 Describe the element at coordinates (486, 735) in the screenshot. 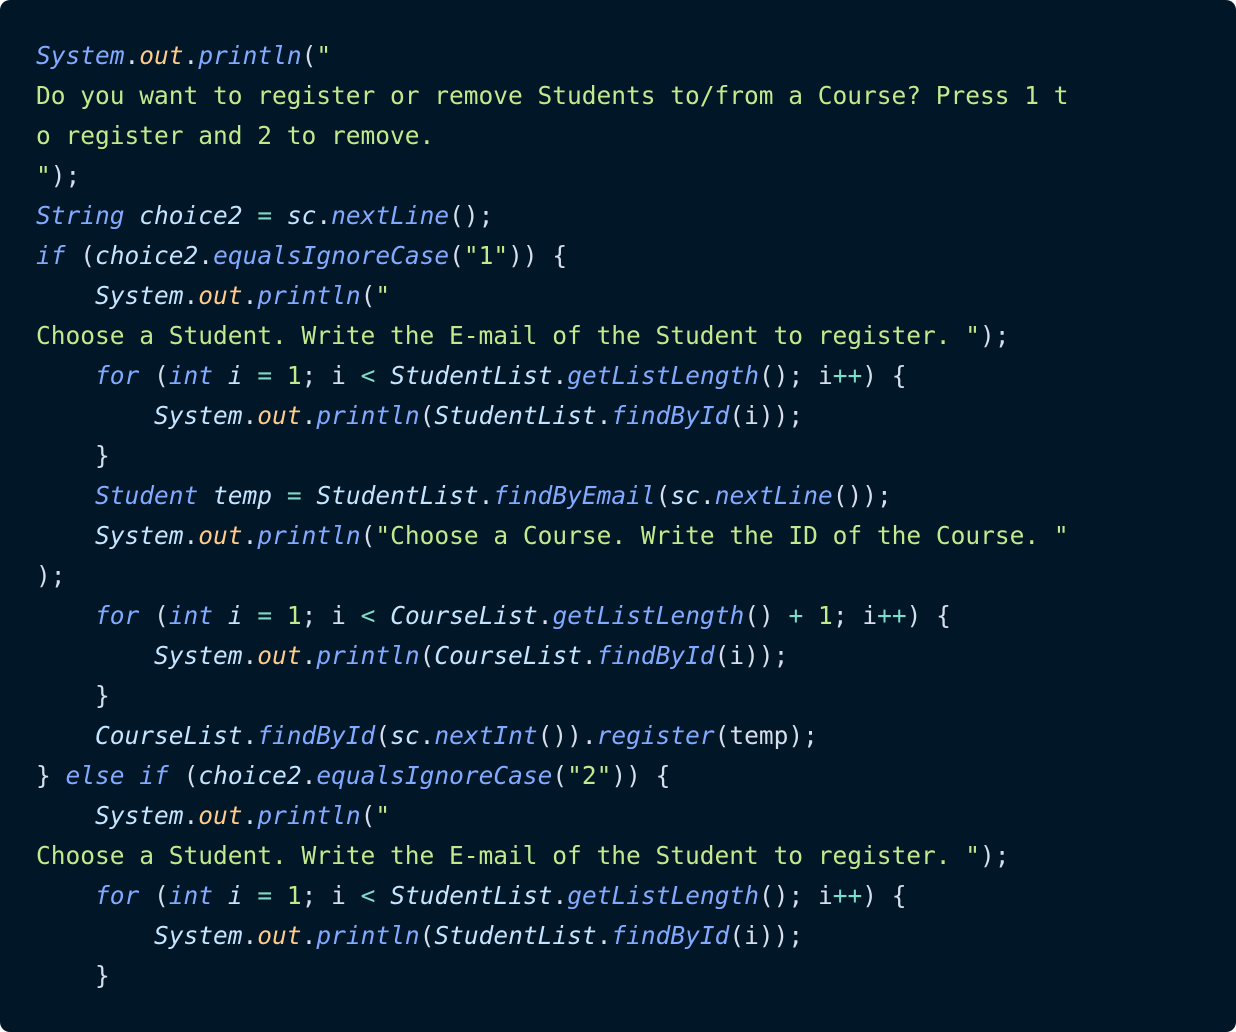

I see `code-token: nextInt` at that location.